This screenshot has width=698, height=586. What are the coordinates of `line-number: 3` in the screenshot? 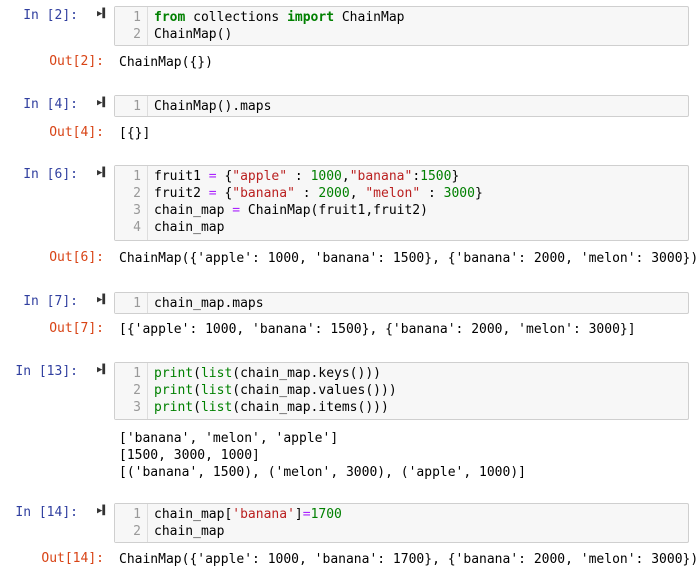 It's located at (137, 407).